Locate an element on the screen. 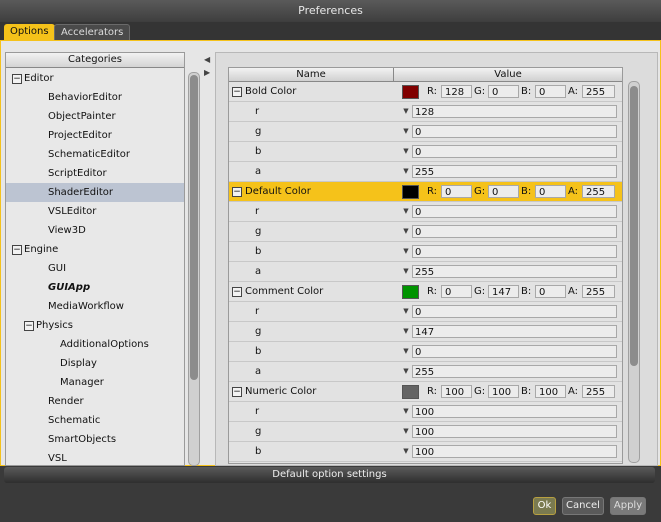 The height and width of the screenshot is (522, 661). tree-item: − Editor is located at coordinates (95, 78).